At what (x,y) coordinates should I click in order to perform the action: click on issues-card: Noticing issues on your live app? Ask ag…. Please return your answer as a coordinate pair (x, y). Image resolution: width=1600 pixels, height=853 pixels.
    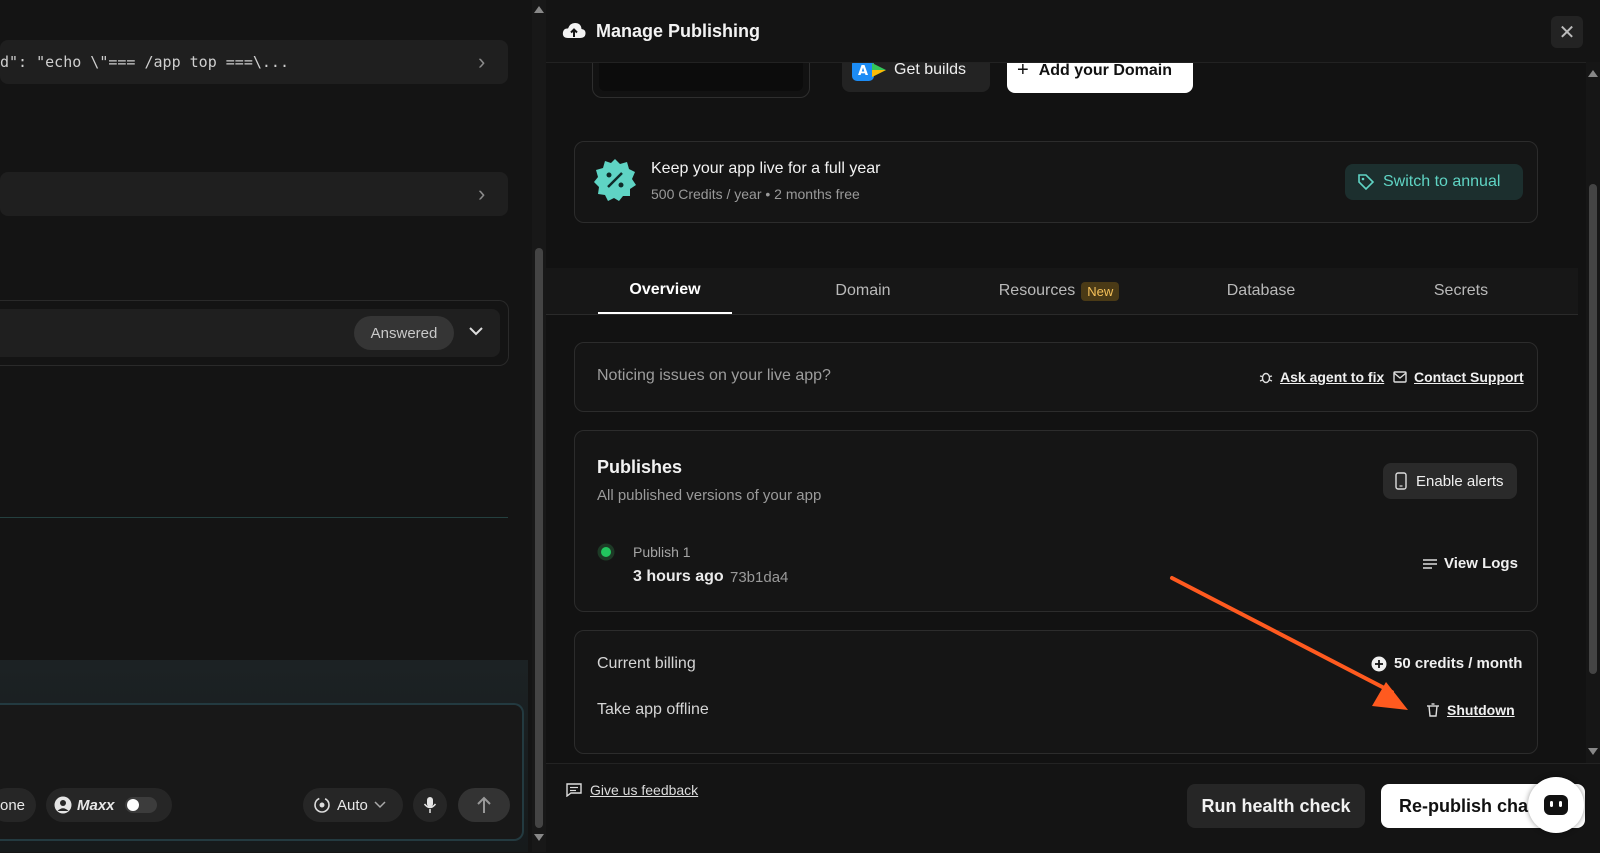
    Looking at the image, I should click on (1056, 377).